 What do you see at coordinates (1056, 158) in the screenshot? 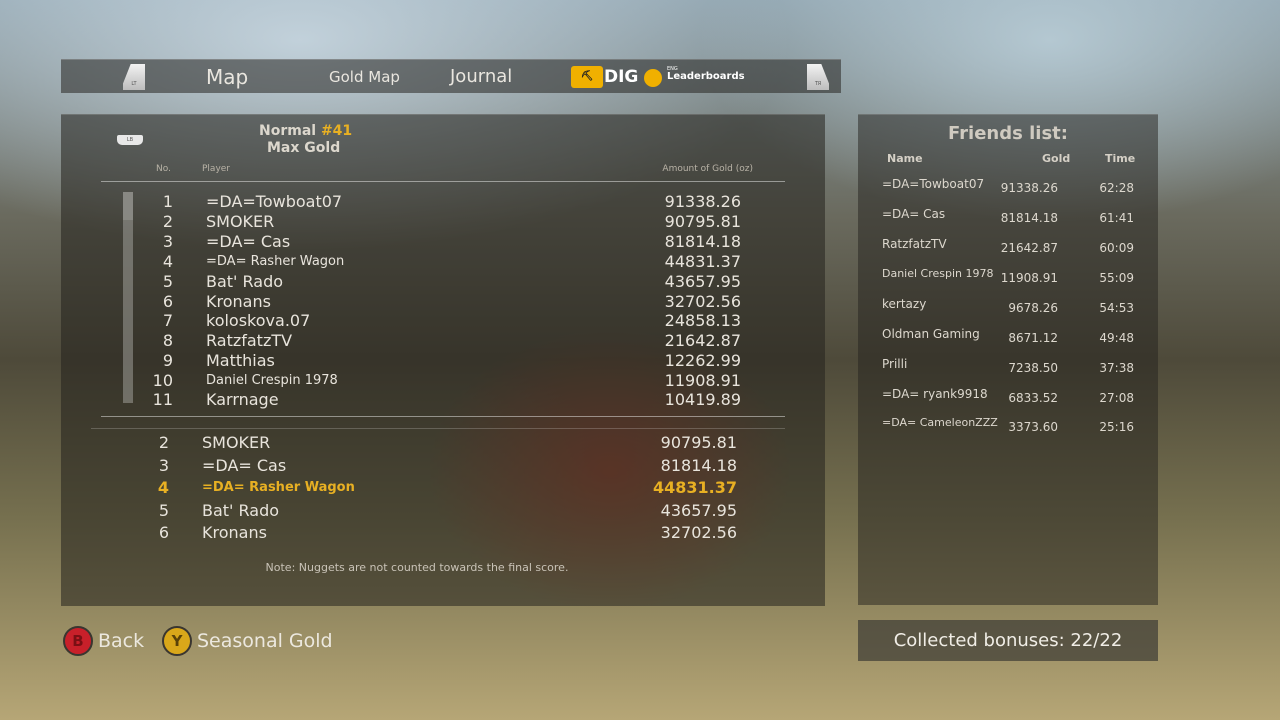
I see `col-header-gold: Gold` at bounding box center [1056, 158].